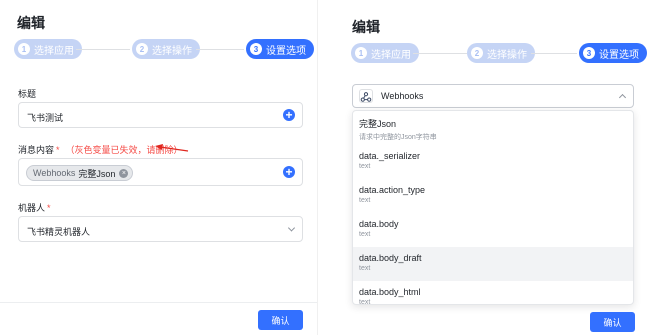 Image resolution: width=650 pixels, height=335 pixels. What do you see at coordinates (160, 172) in the screenshot?
I see `message-input: Webhooks 完整Json × +` at bounding box center [160, 172].